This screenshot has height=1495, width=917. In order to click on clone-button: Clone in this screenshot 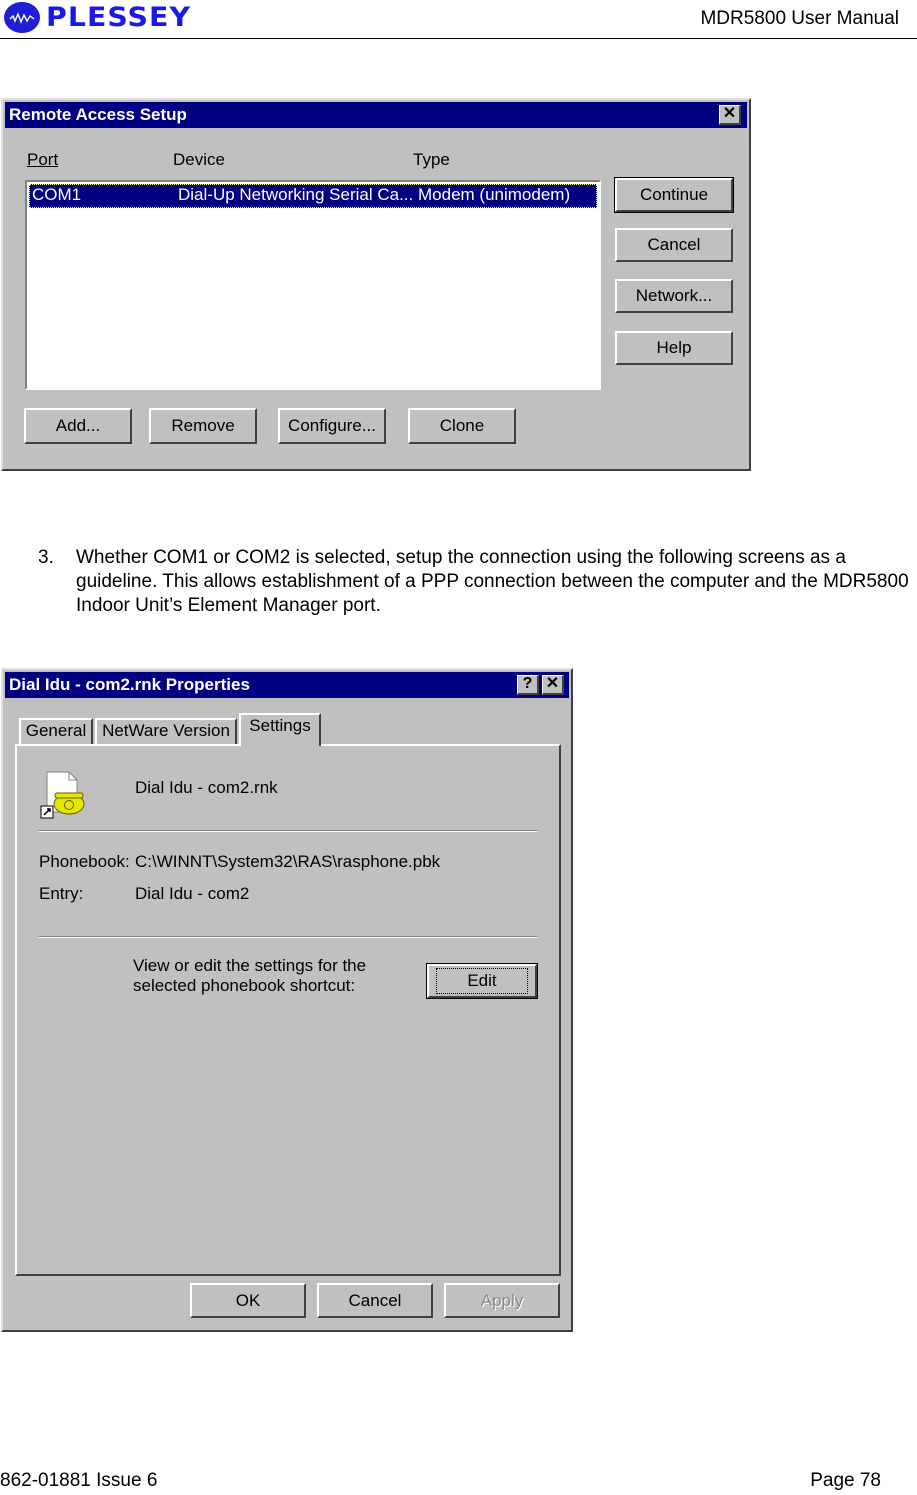, I will do `click(462, 426)`.